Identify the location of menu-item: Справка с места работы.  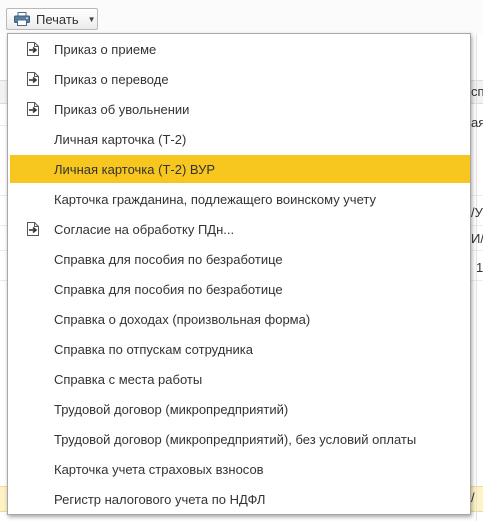
(240, 379).